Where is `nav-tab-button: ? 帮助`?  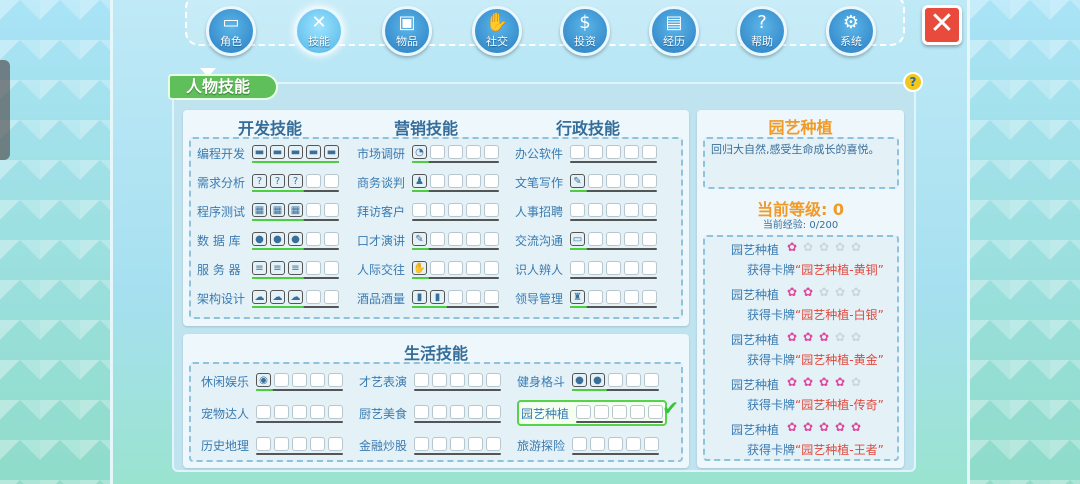
nav-tab-button: ? 帮助 is located at coordinates (762, 31).